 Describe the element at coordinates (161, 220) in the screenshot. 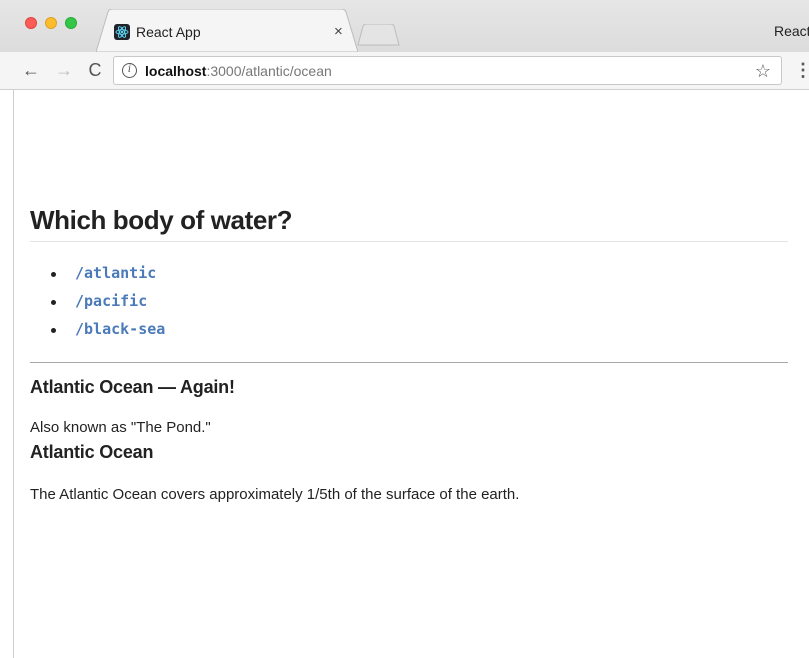

I see `page-title: Which body of water?` at that location.